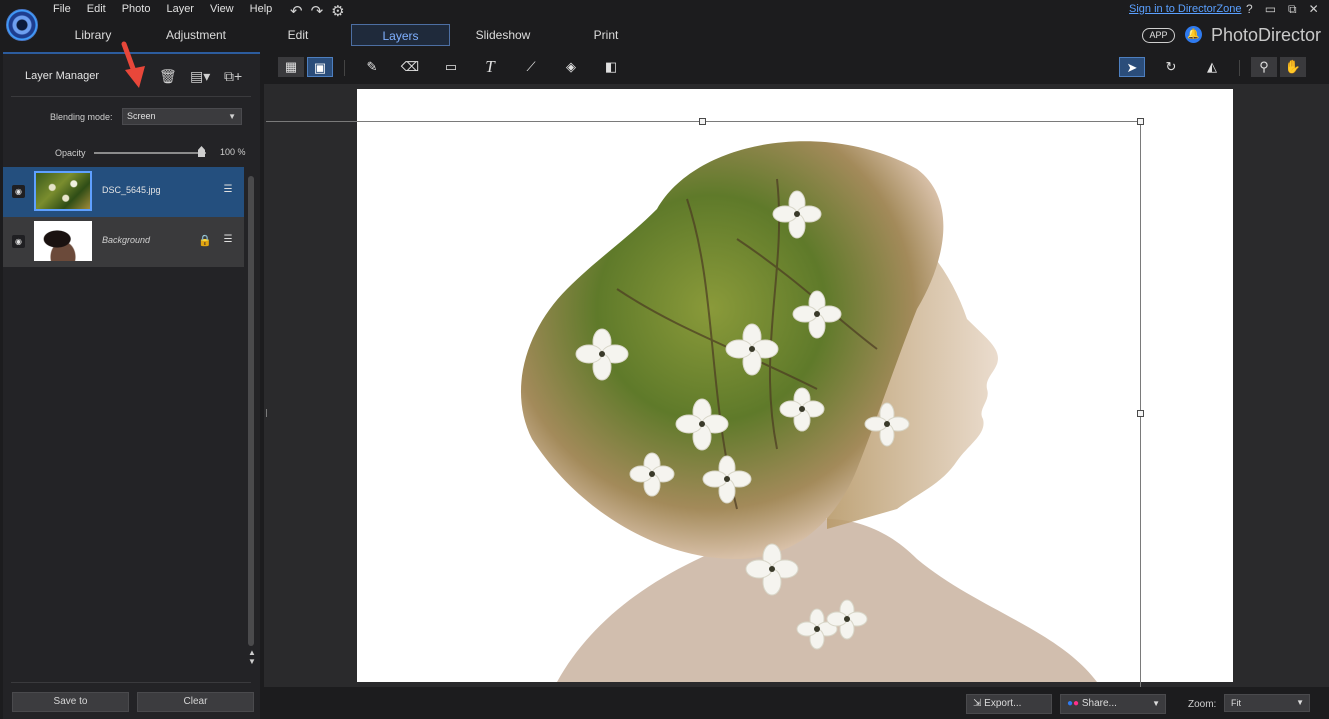  What do you see at coordinates (796, 68) in the screenshot?
I see `tool-toolbar: ▦ ▣ ✎ ⌫ ▭ T ⟋ ◈ ◧ ➤ ↻ ◭ ⚲ ✋` at bounding box center [796, 68].